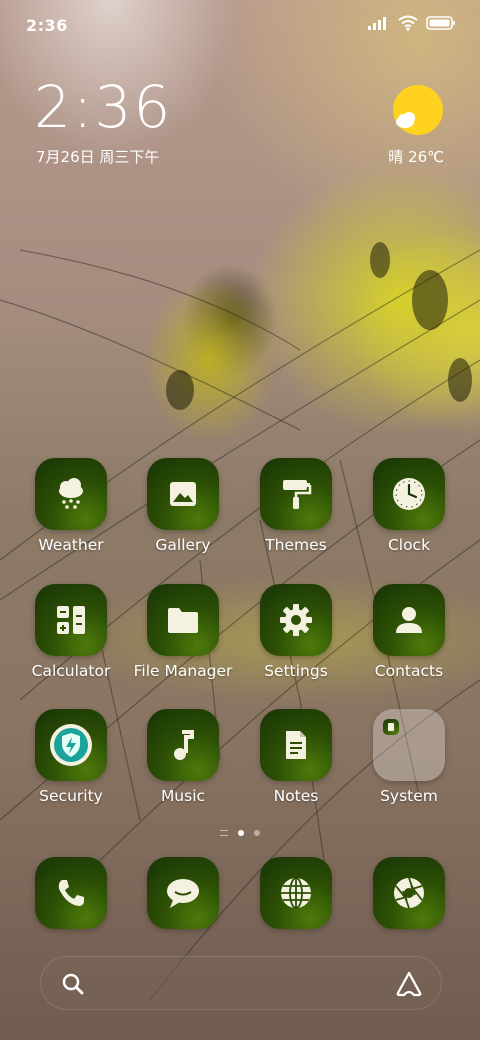 The image size is (480, 1040). Describe the element at coordinates (296, 671) in the screenshot. I see `app-label: Settings` at that location.